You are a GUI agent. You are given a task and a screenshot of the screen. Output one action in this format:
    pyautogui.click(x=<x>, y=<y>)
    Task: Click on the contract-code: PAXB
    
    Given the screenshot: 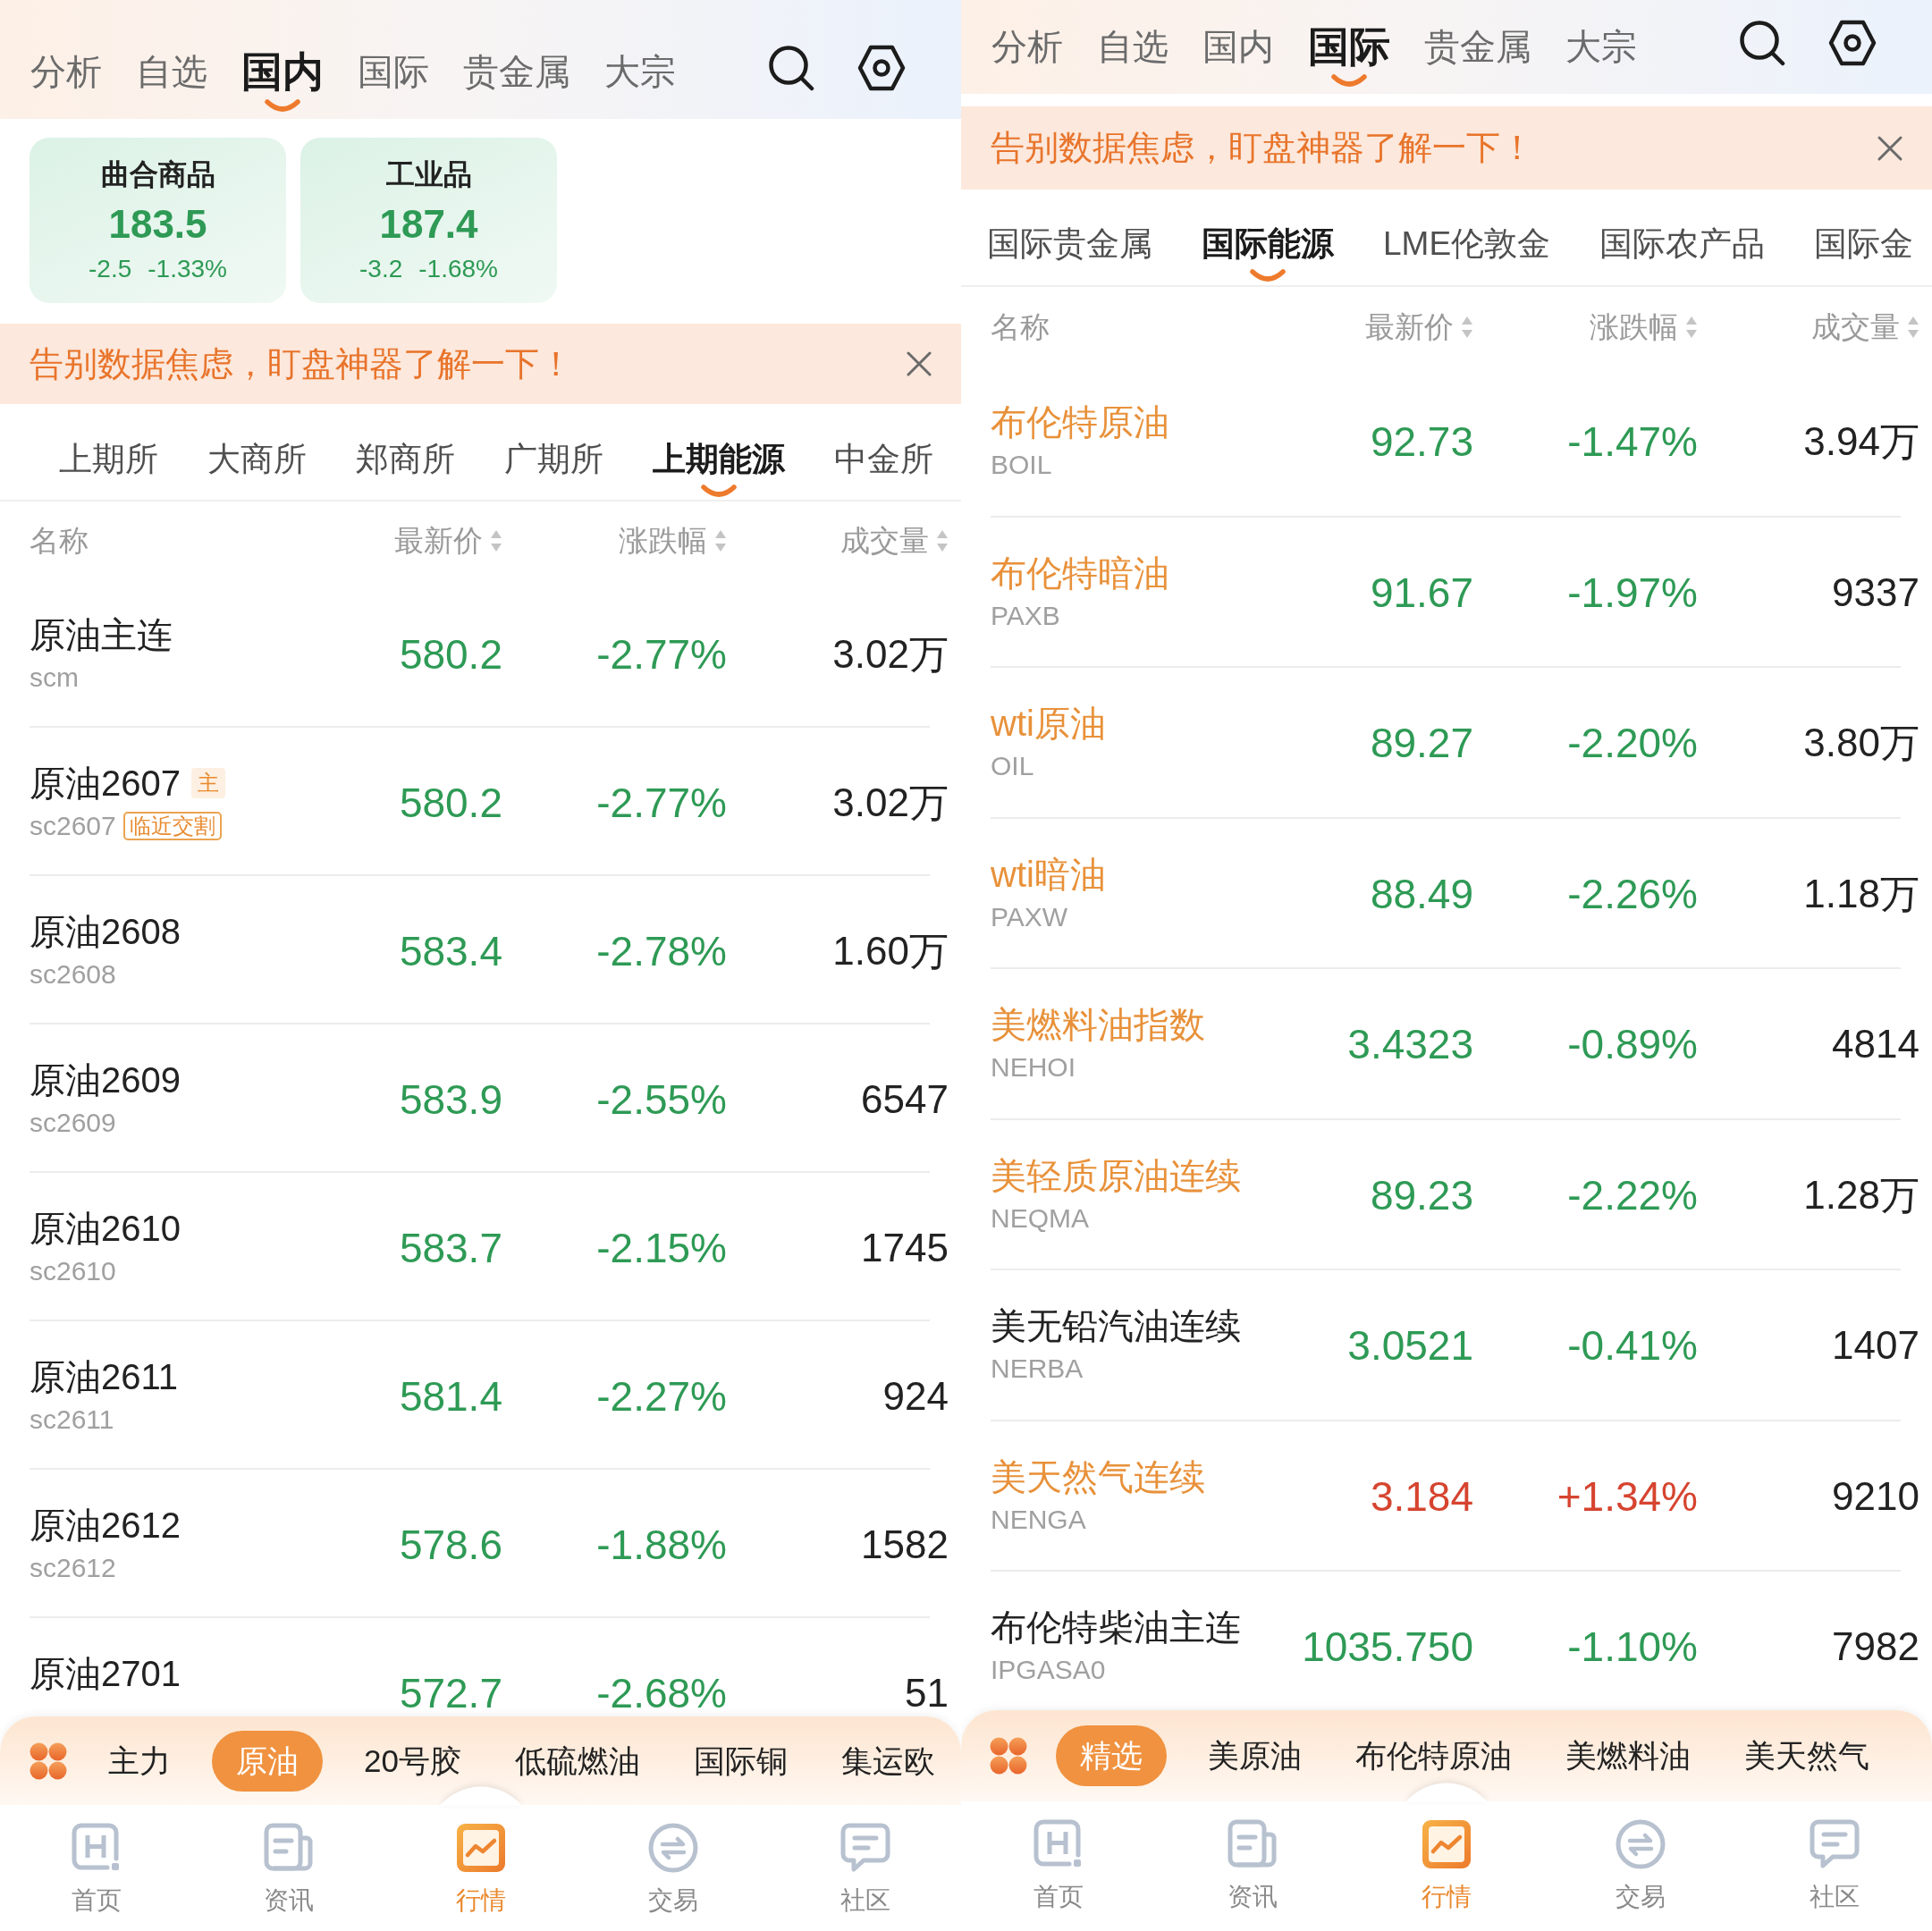 What is the action you would take?
    pyautogui.click(x=1025, y=615)
    